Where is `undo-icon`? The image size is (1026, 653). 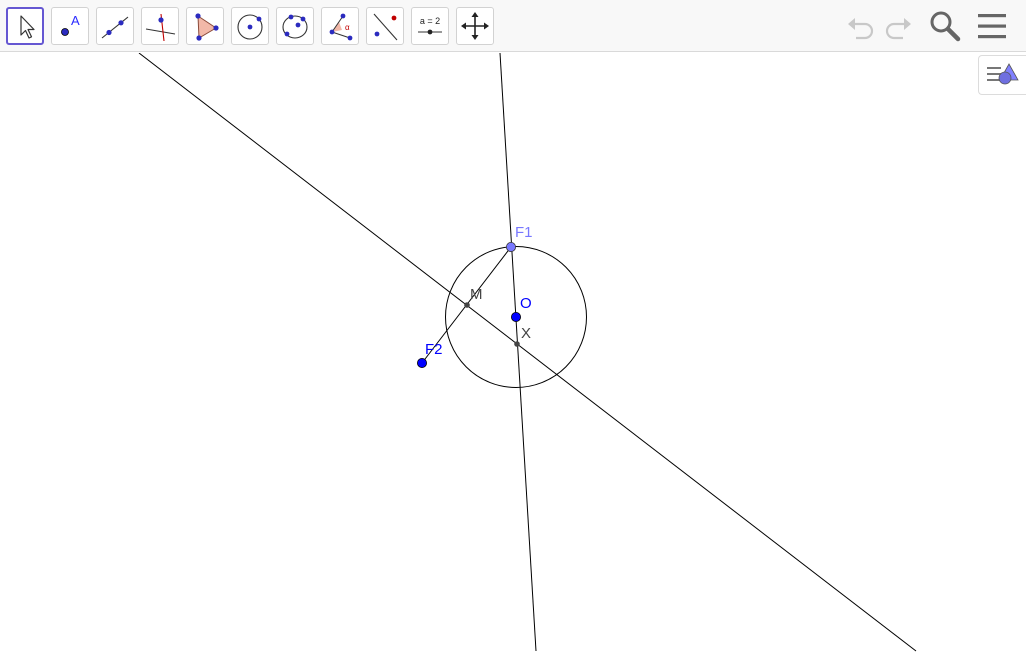 undo-icon is located at coordinates (861, 29).